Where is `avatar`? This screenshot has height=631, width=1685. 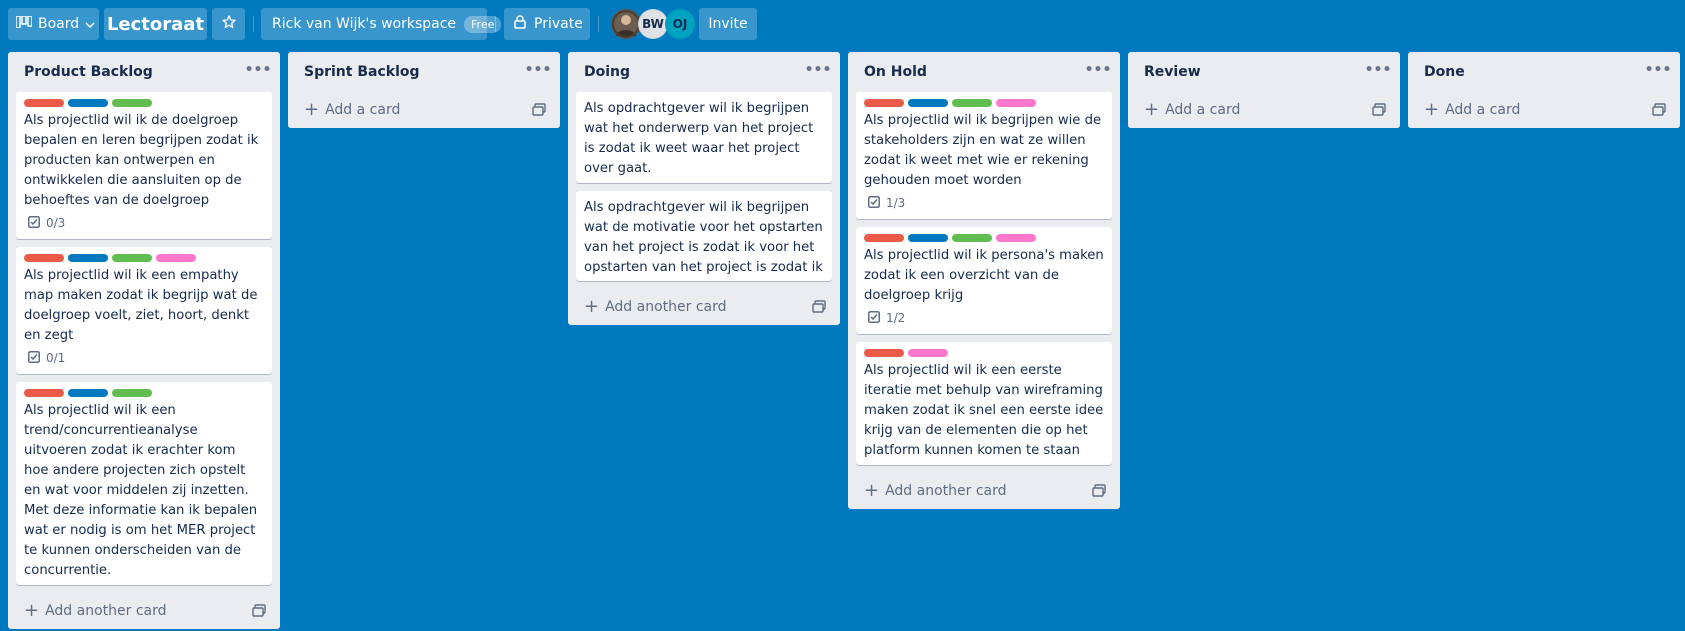 avatar is located at coordinates (626, 24).